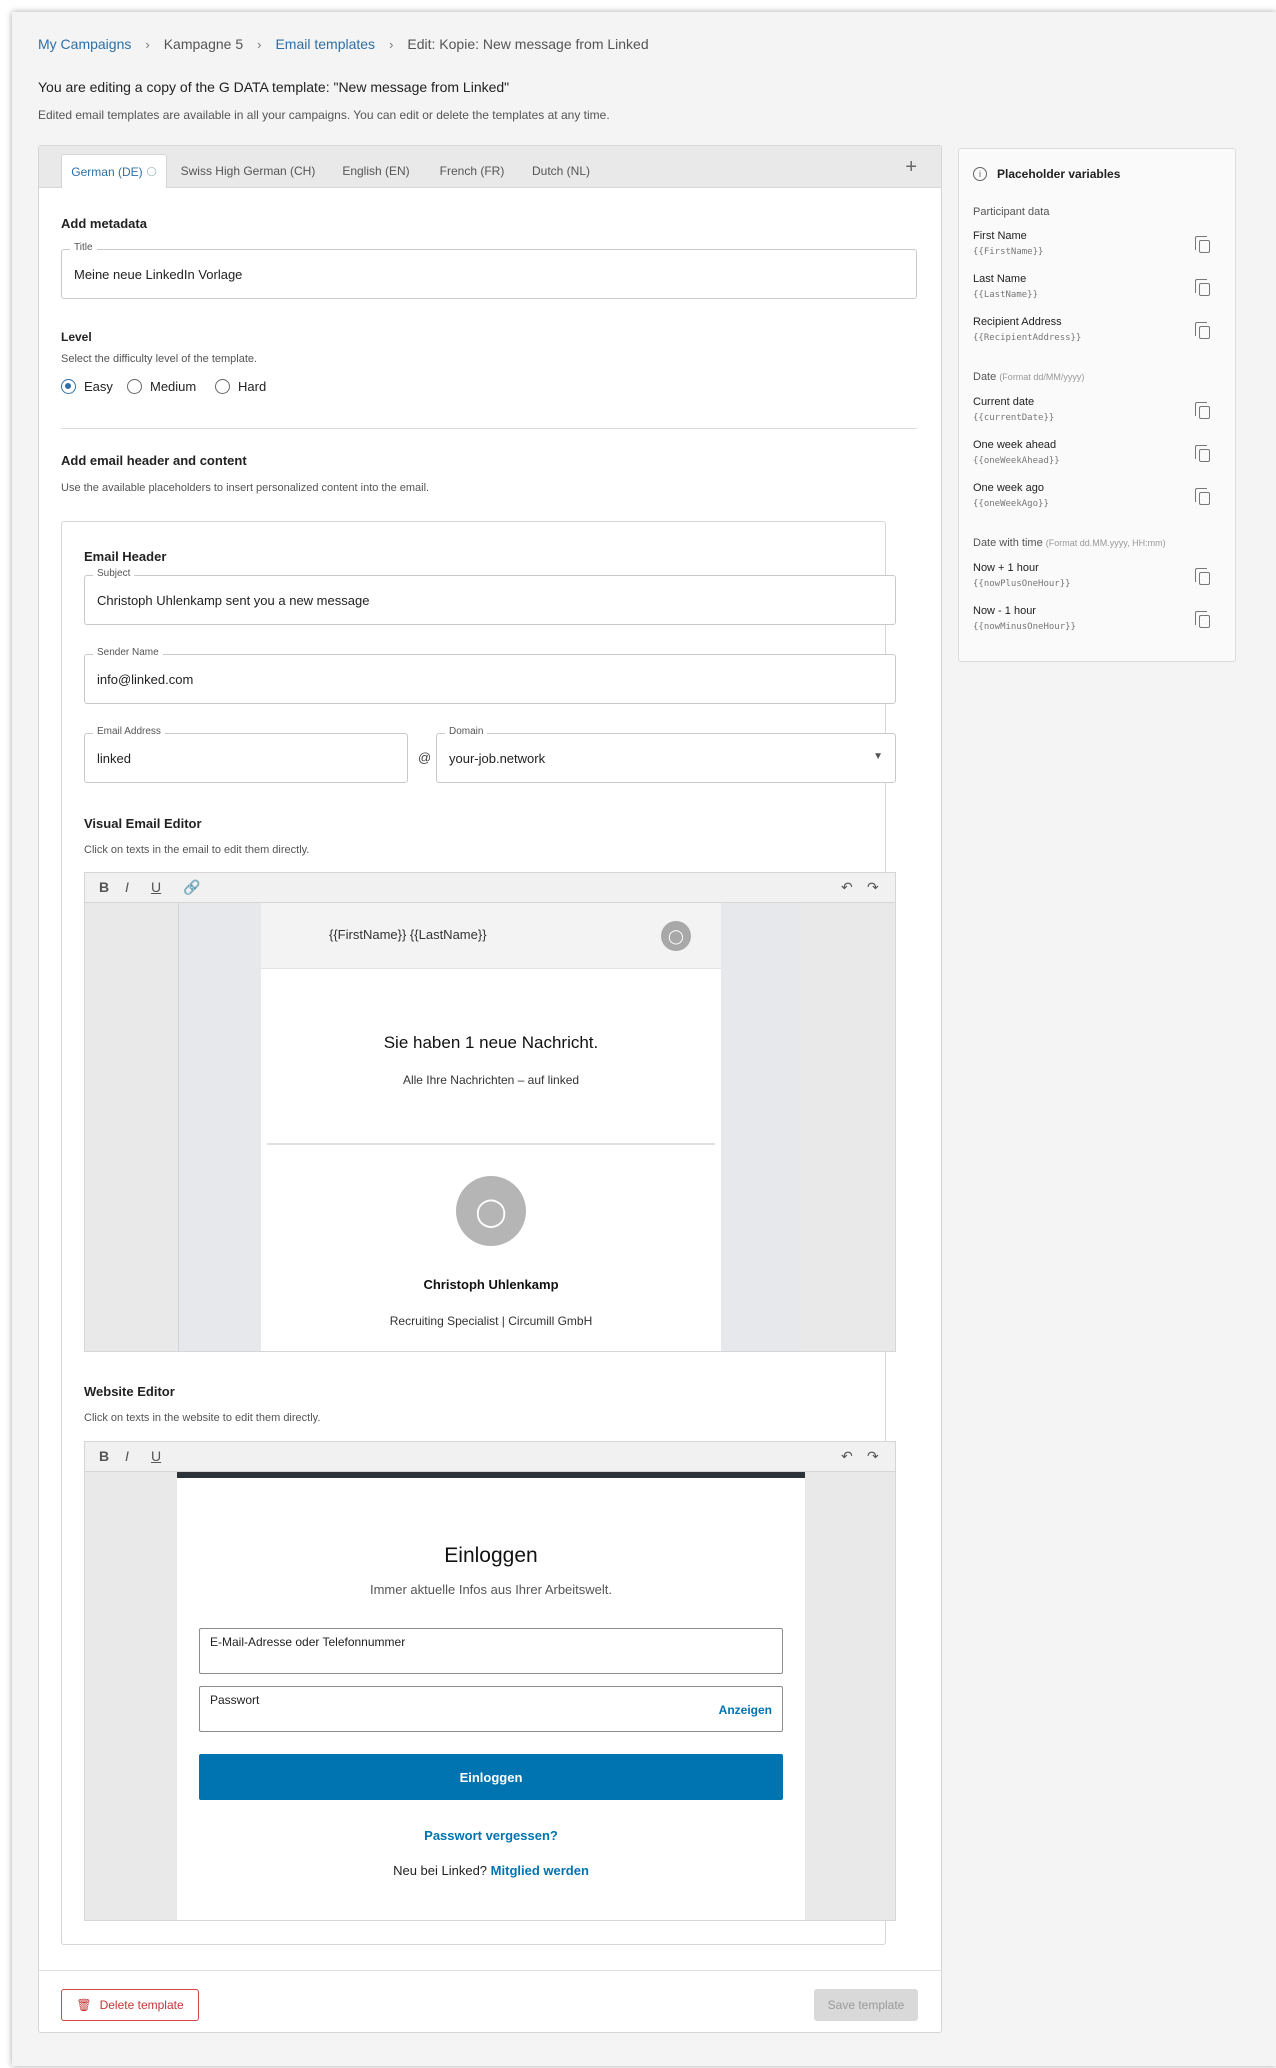 The image size is (1276, 2068). Describe the element at coordinates (472, 171) in the screenshot. I see `tab-french: French (FR)` at that location.